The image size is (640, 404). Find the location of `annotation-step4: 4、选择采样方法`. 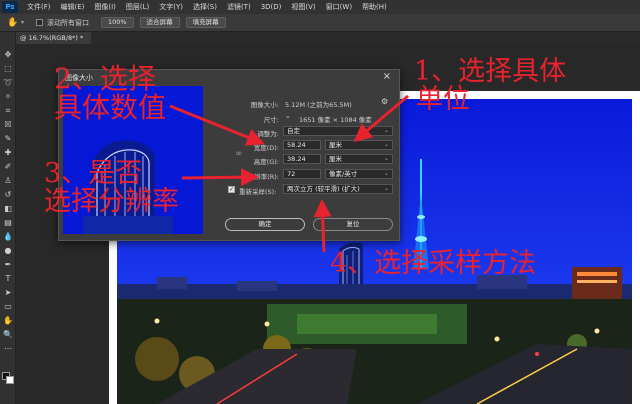

annotation-step4: 4、选择采样方法 is located at coordinates (433, 263).